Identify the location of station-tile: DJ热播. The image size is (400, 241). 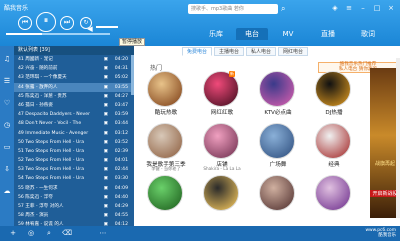
(334, 95).